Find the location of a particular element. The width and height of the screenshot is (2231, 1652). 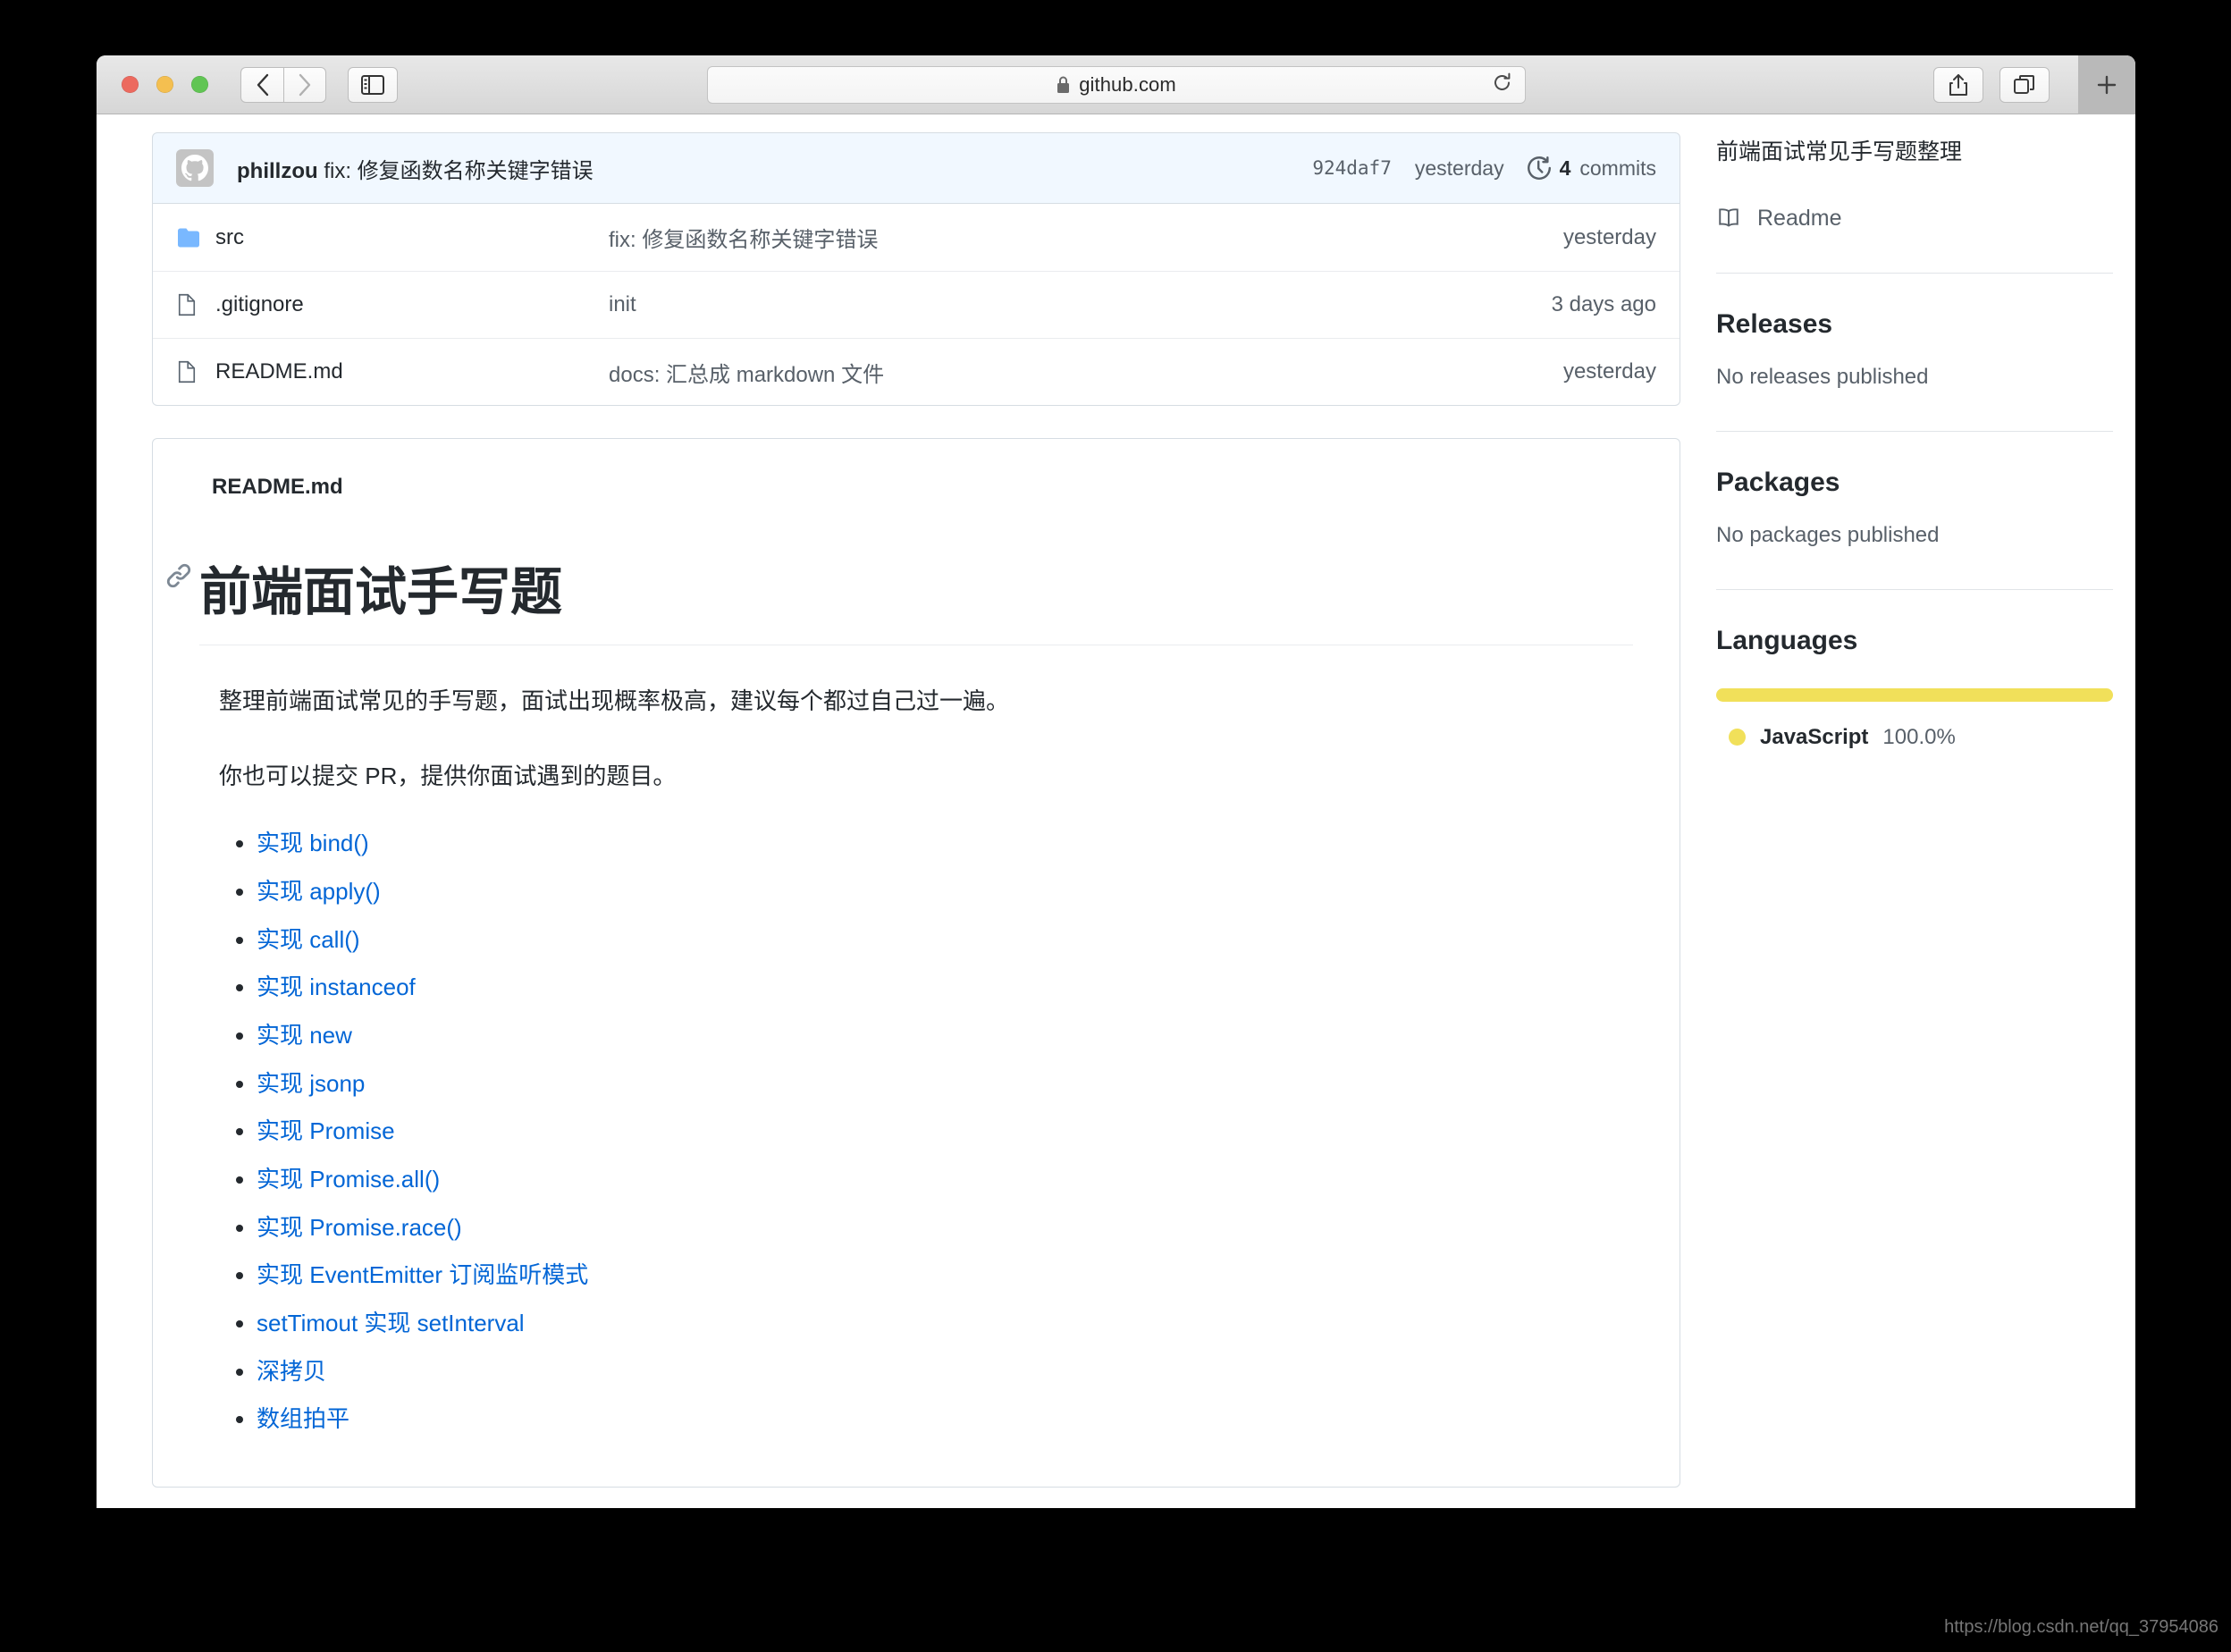

language-bar is located at coordinates (1914, 694).